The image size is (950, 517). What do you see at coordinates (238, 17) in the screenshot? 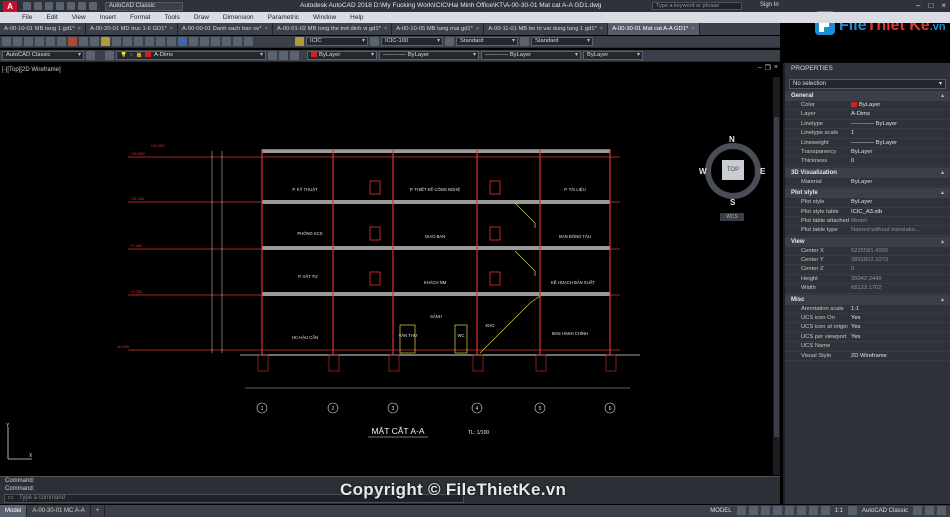
I see `menu-dimension: Dimension` at bounding box center [238, 17].